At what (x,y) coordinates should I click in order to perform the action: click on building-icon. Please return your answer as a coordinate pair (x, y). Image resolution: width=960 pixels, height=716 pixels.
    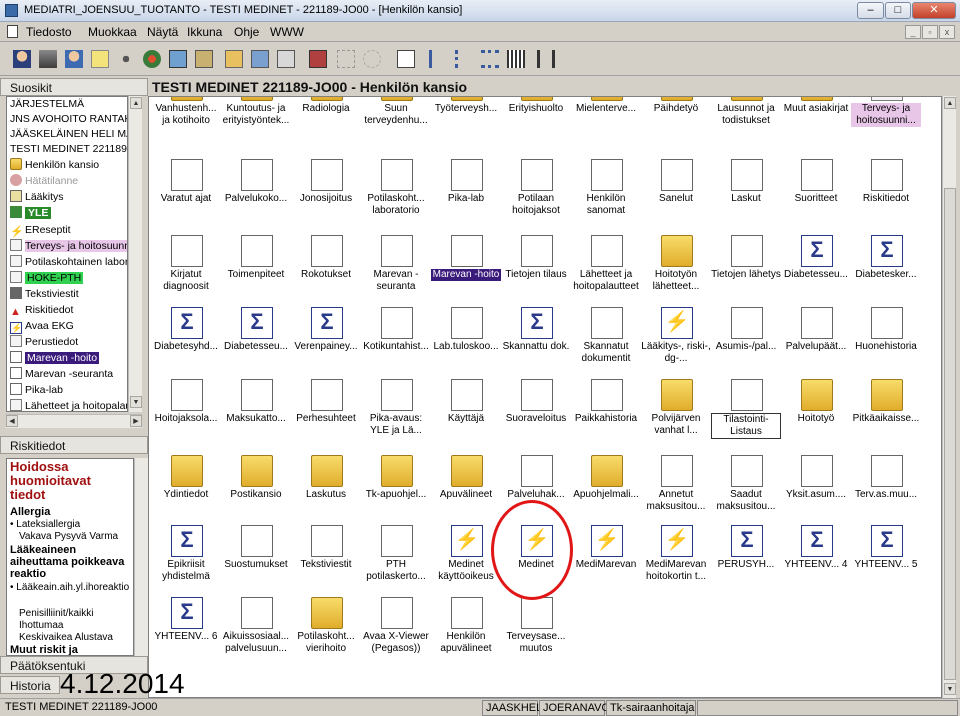
    Looking at the image, I should click on (48, 59).